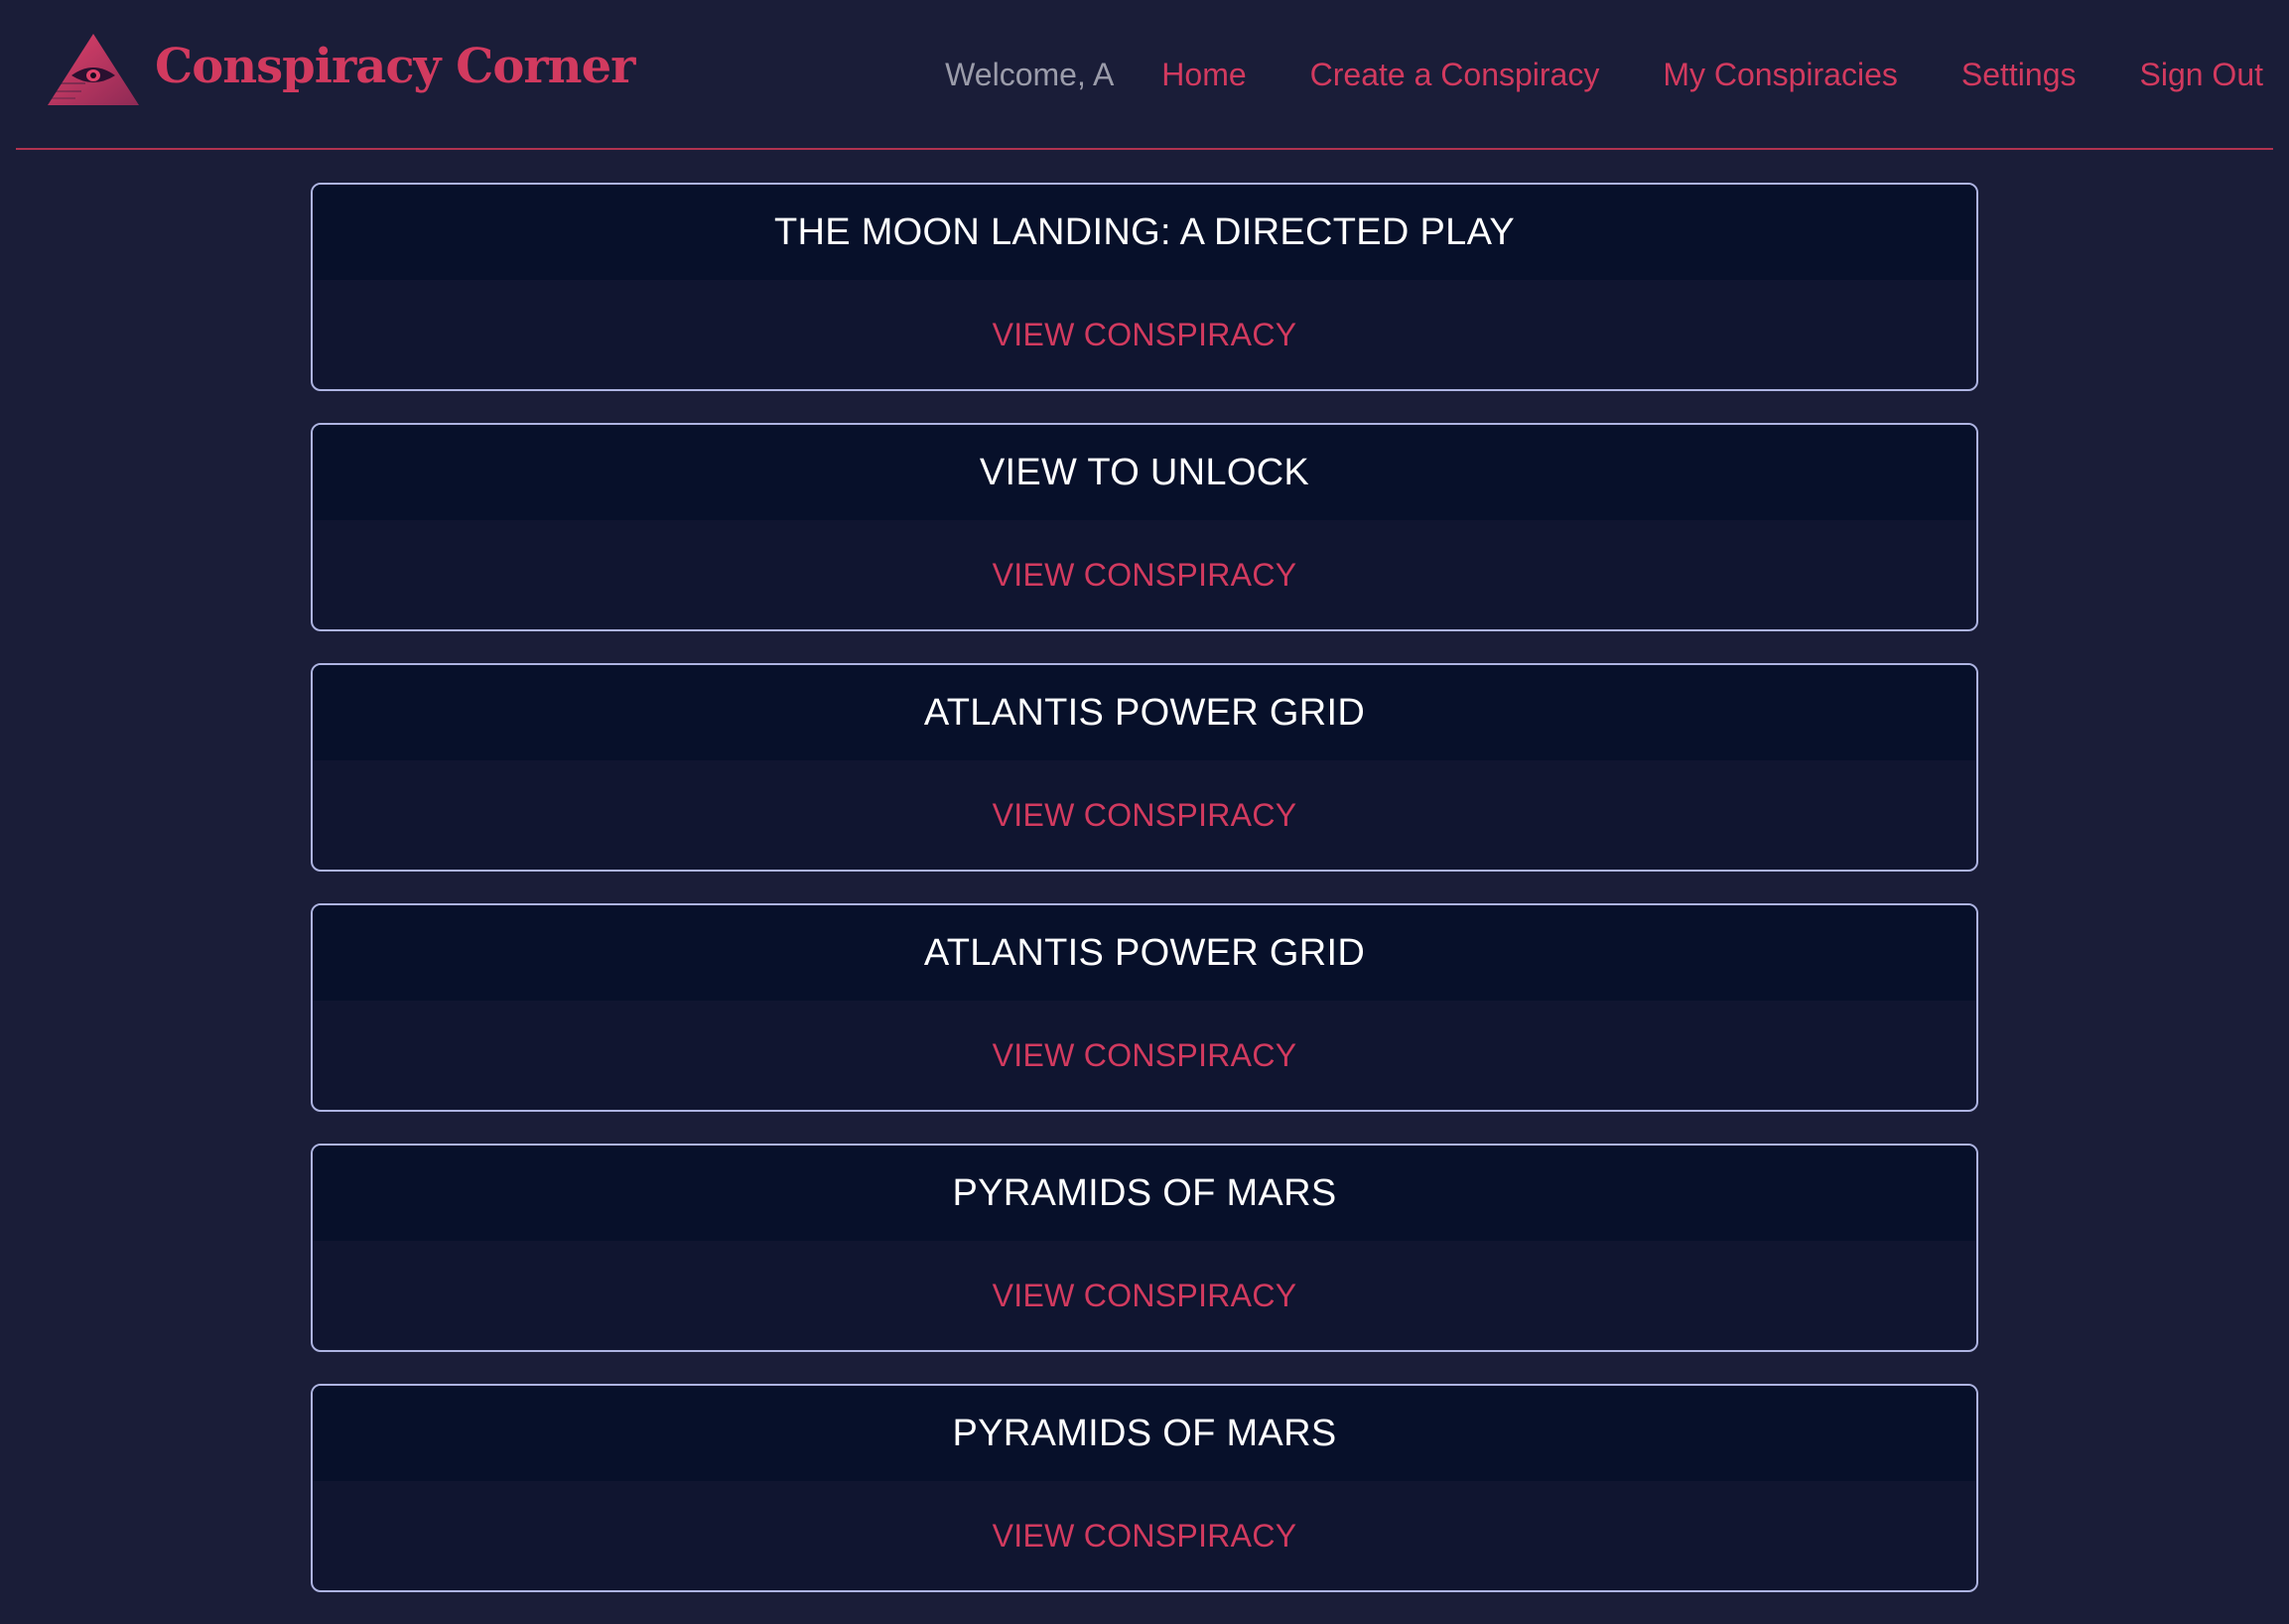  What do you see at coordinates (395, 66) in the screenshot?
I see `brand-name: Conspiracy Corner` at bounding box center [395, 66].